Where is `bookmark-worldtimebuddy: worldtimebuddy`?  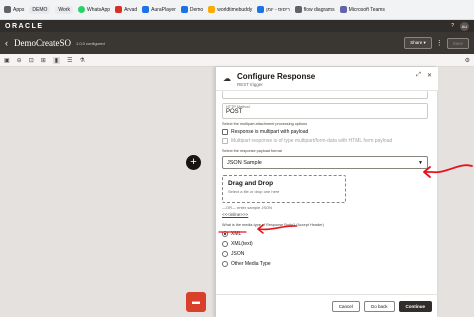 bookmark-worldtimebuddy: worldtimebuddy is located at coordinates (230, 9).